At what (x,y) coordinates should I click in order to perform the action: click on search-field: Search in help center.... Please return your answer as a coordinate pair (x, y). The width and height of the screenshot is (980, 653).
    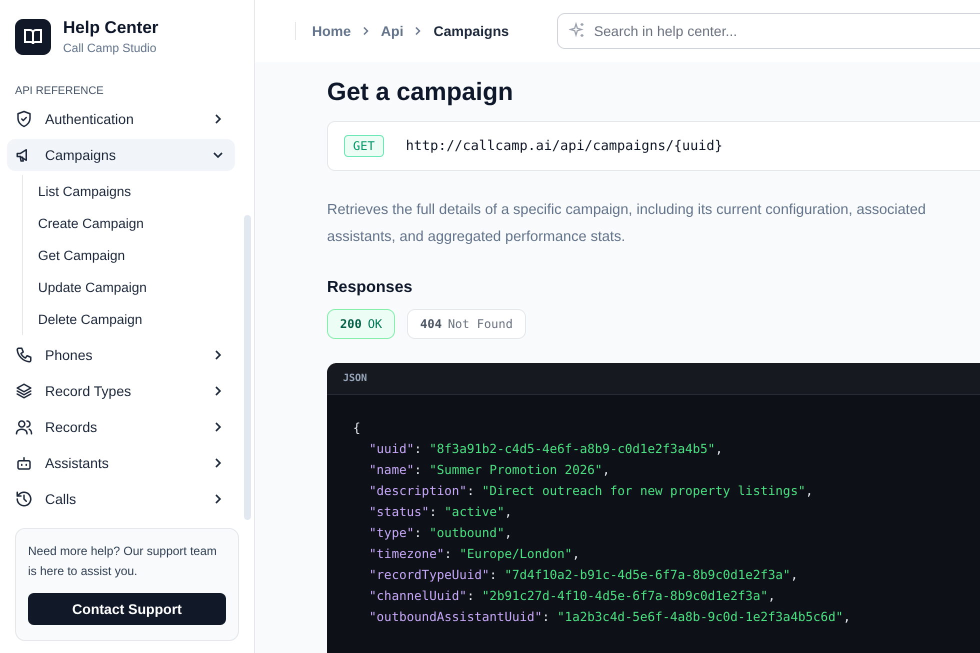
    Looking at the image, I should click on (768, 31).